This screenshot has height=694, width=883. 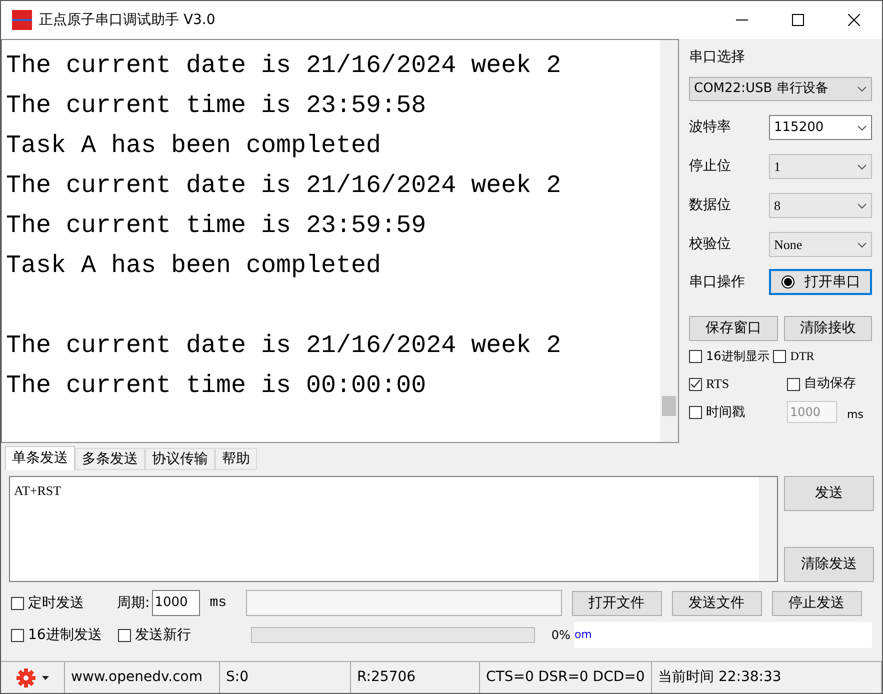 I want to click on output-line: The current time is 00:00:00, so click(x=217, y=386).